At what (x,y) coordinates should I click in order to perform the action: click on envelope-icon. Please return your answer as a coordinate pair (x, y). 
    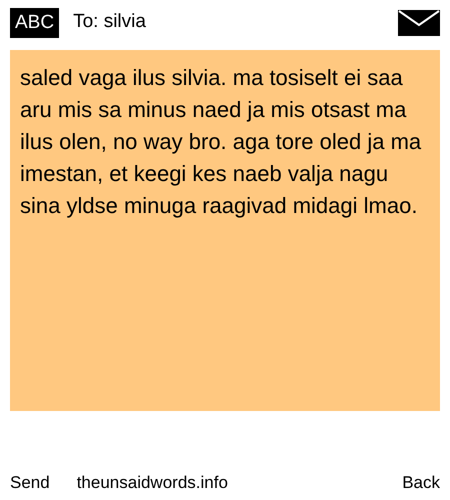
    Looking at the image, I should click on (419, 23).